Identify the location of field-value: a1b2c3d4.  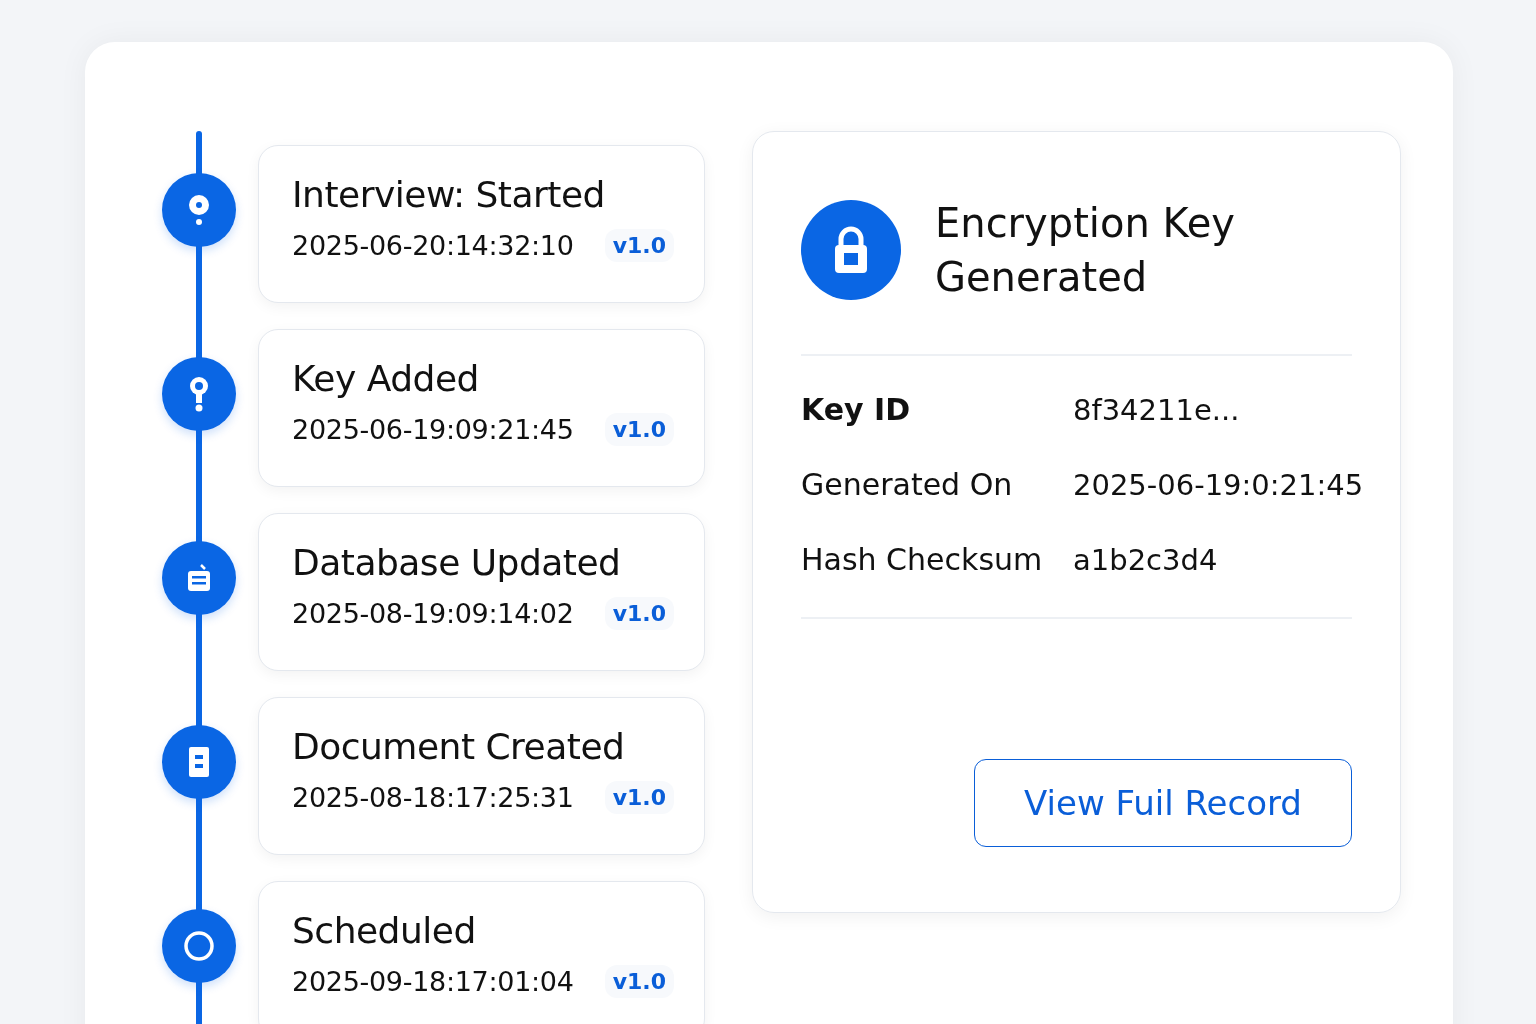
(1145, 560).